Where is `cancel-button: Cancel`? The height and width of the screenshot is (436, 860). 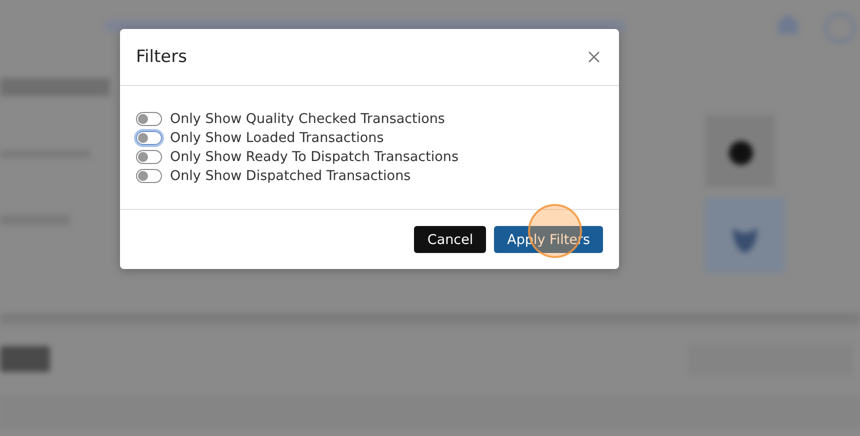 cancel-button: Cancel is located at coordinates (450, 239).